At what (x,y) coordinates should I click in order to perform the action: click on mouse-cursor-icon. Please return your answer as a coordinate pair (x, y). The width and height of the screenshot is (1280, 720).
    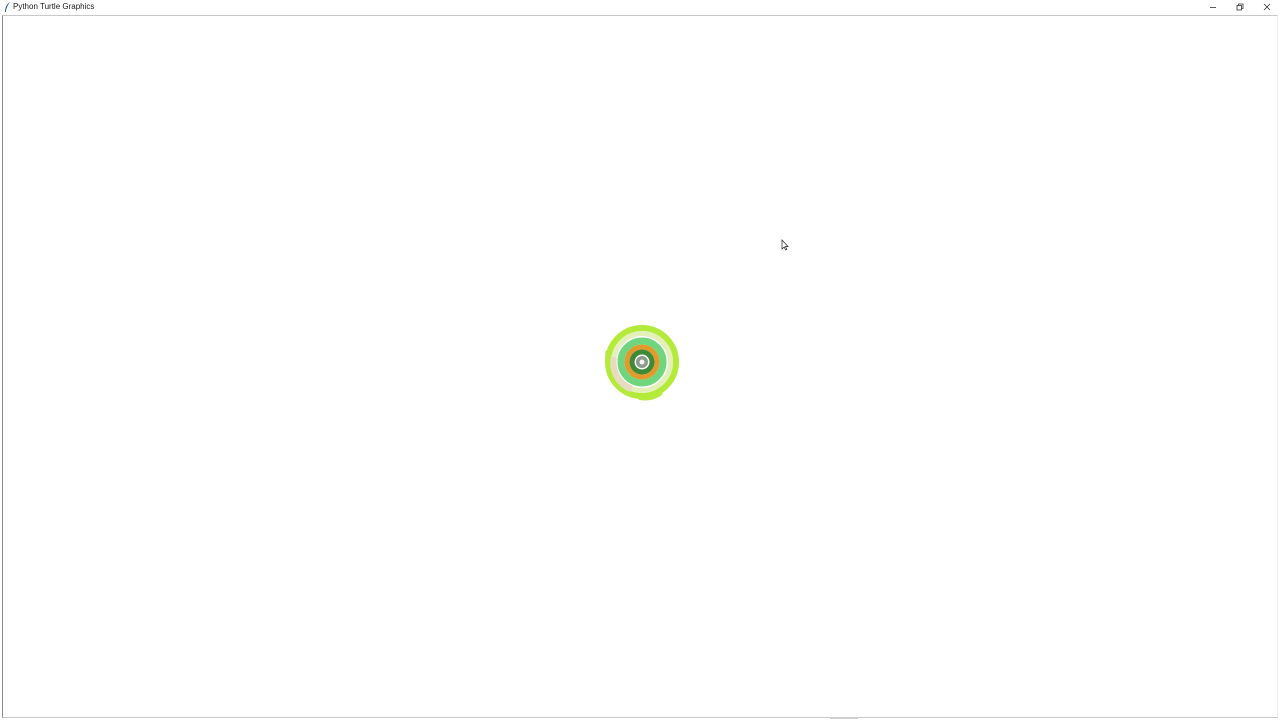
    Looking at the image, I should click on (785, 245).